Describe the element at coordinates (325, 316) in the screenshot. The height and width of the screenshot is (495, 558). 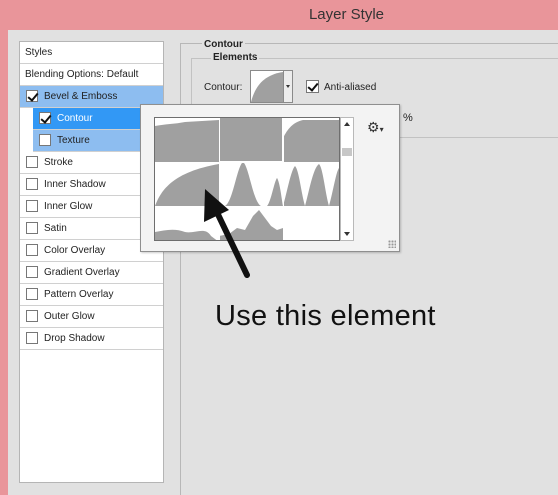
I see `annotation-text: Use this element` at that location.